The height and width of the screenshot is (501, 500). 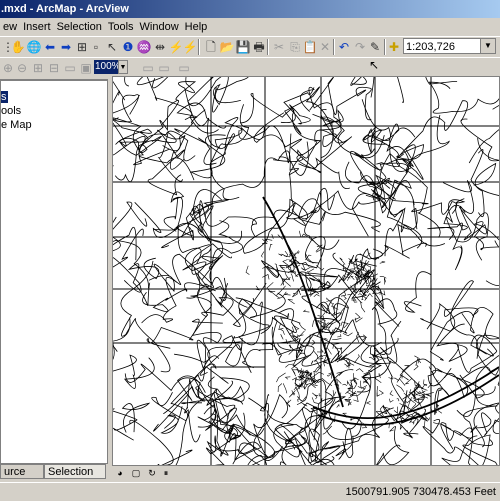 What do you see at coordinates (75, 471) in the screenshot?
I see `tab-selection: Selection` at bounding box center [75, 471].